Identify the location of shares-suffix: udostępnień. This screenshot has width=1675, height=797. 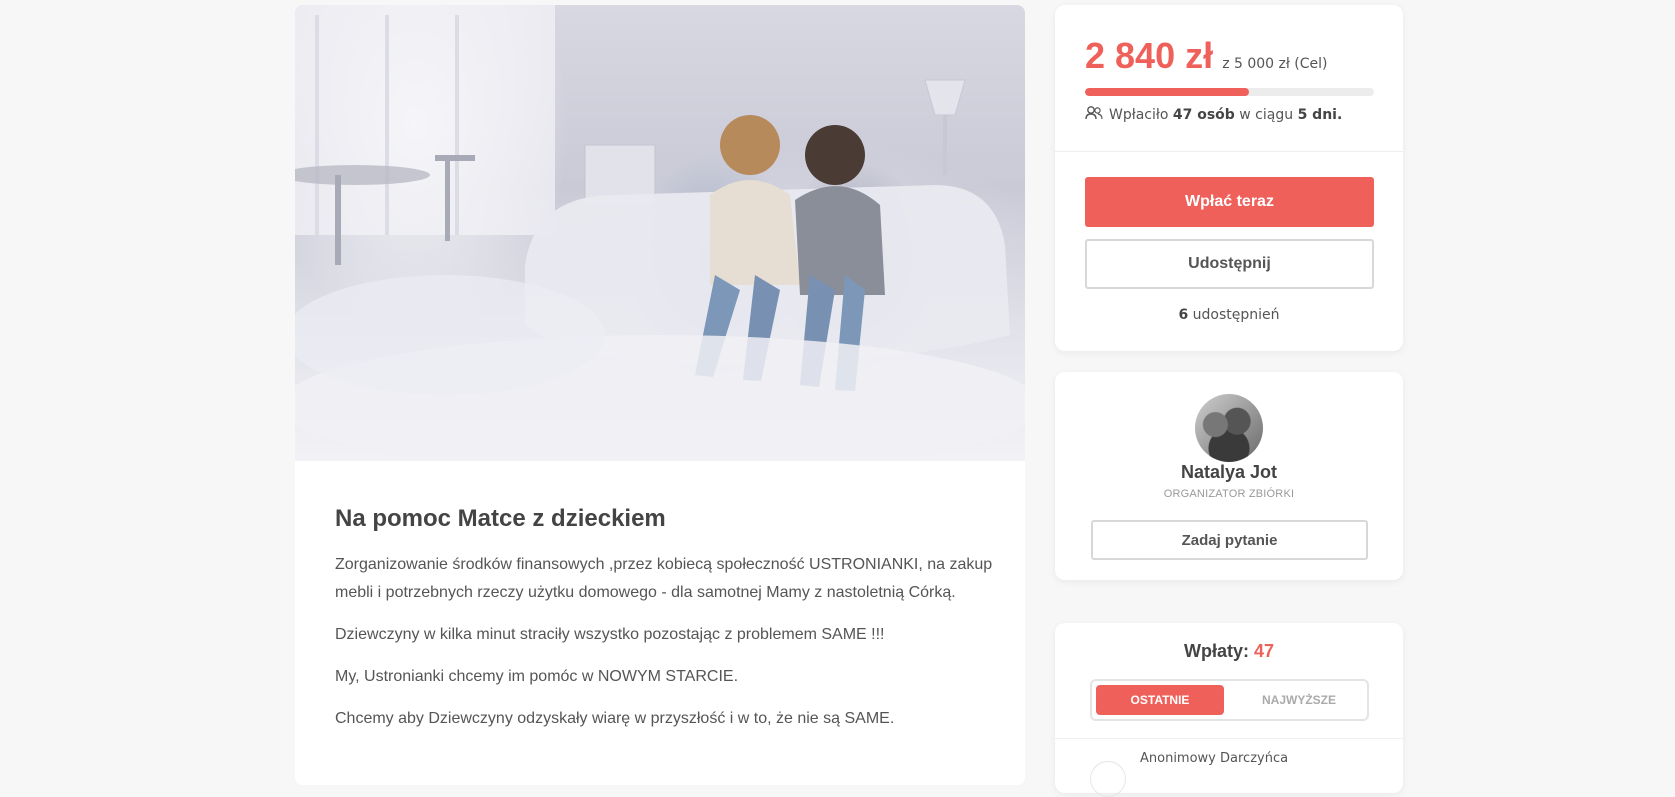
(1236, 315).